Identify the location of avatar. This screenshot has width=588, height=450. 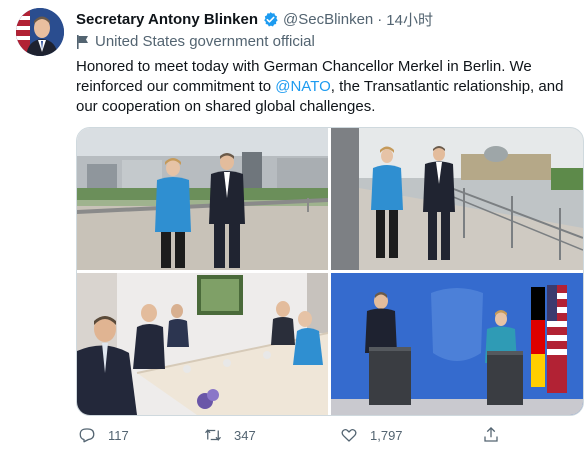
(40, 32).